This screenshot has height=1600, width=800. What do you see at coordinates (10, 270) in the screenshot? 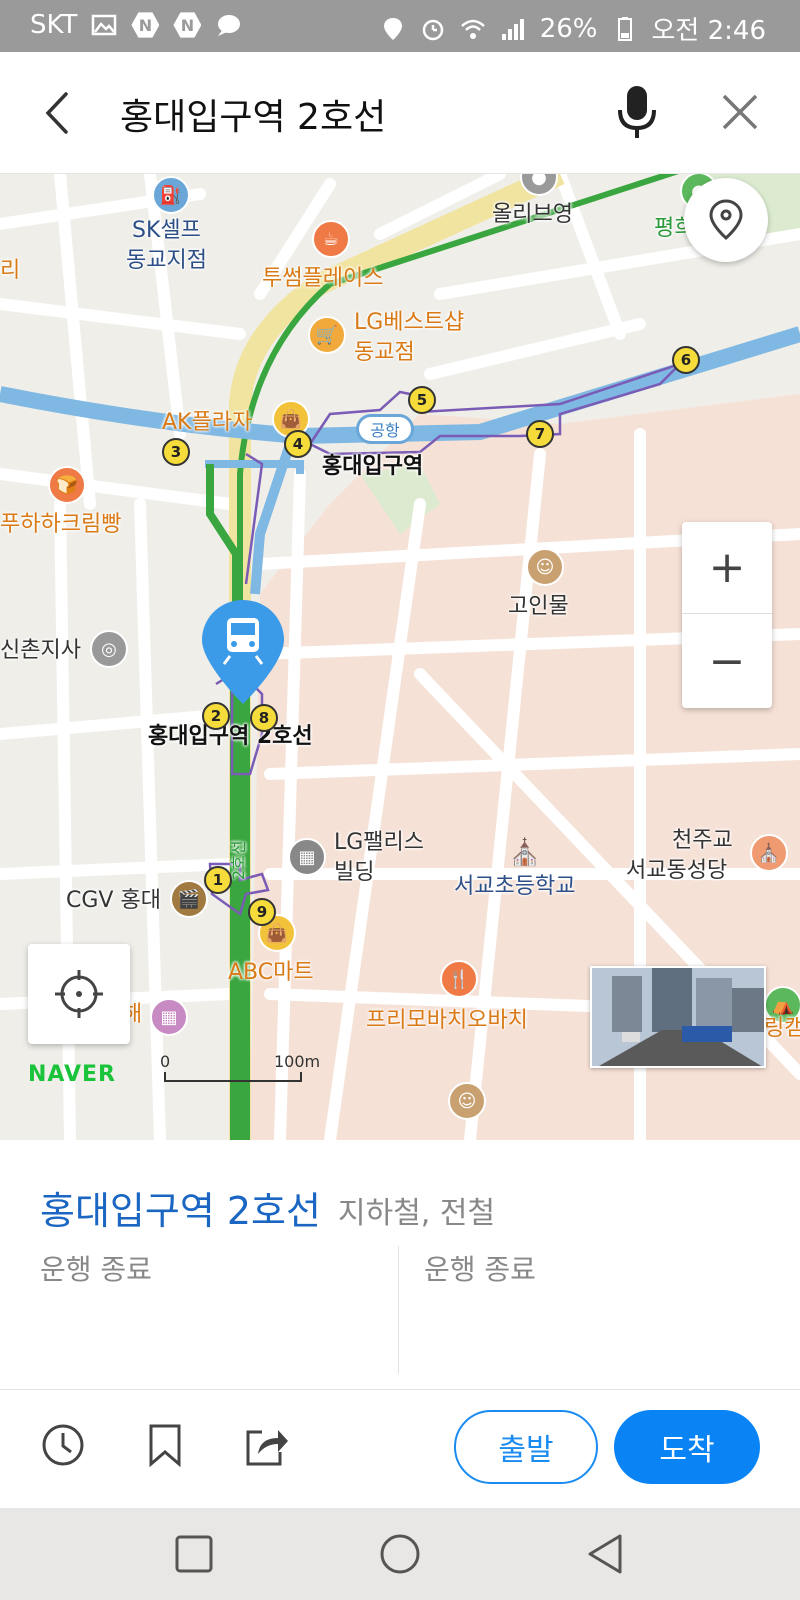
I see `poi-label: 리` at bounding box center [10, 270].